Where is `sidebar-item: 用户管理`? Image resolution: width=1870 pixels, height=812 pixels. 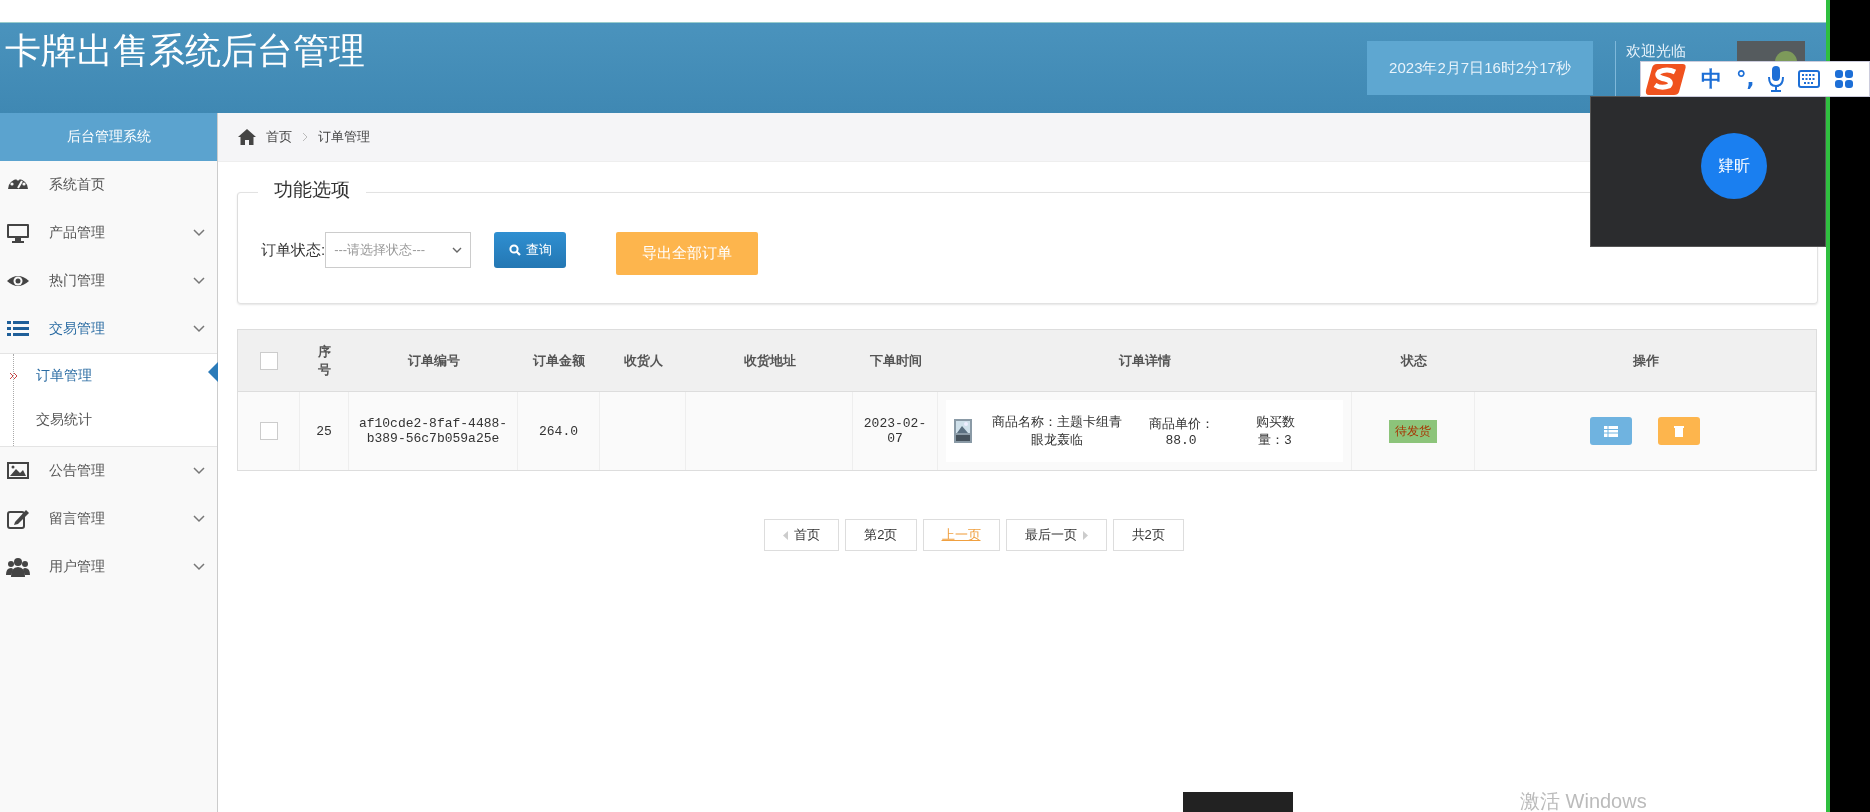 sidebar-item: 用户管理 is located at coordinates (108, 567).